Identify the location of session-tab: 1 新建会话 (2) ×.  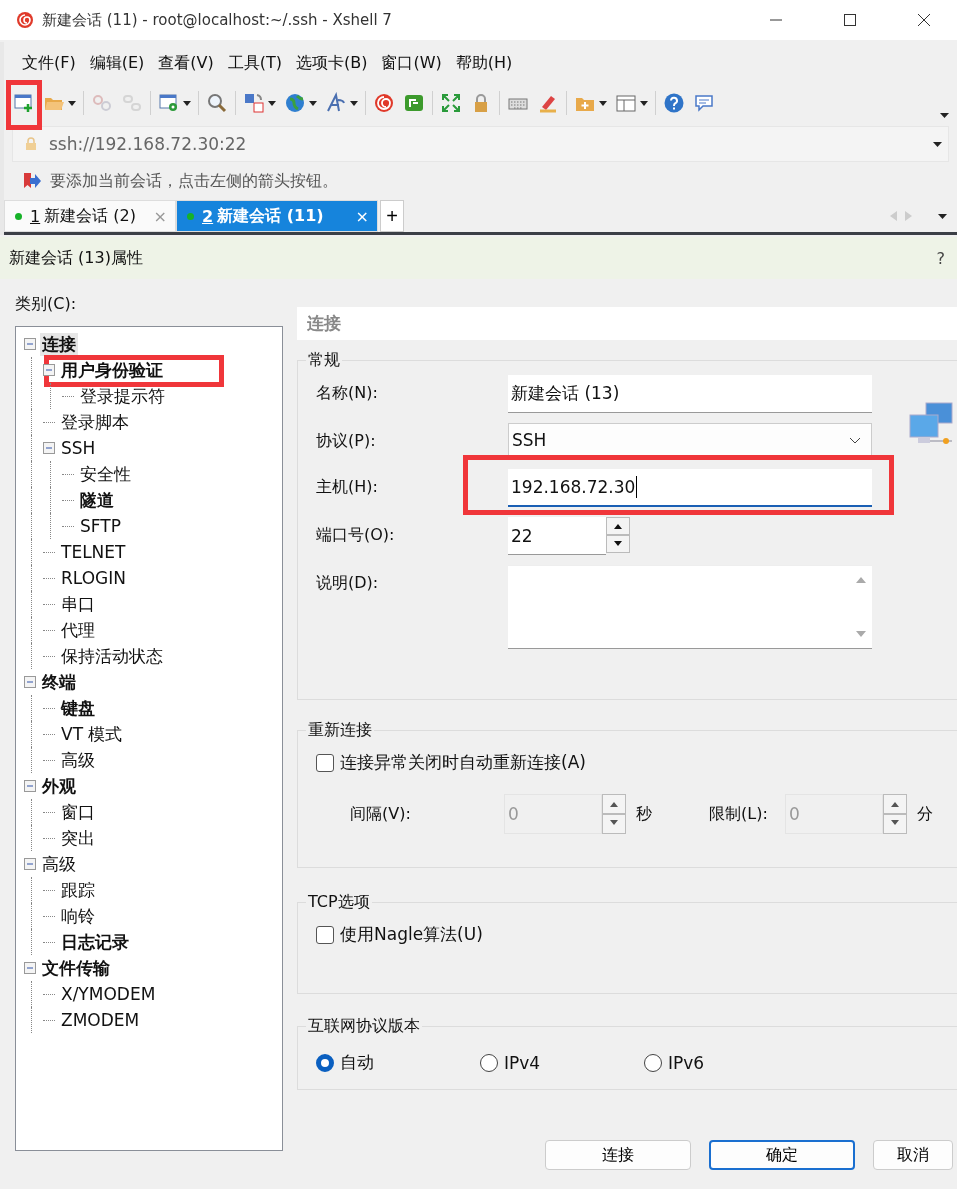
(90, 216).